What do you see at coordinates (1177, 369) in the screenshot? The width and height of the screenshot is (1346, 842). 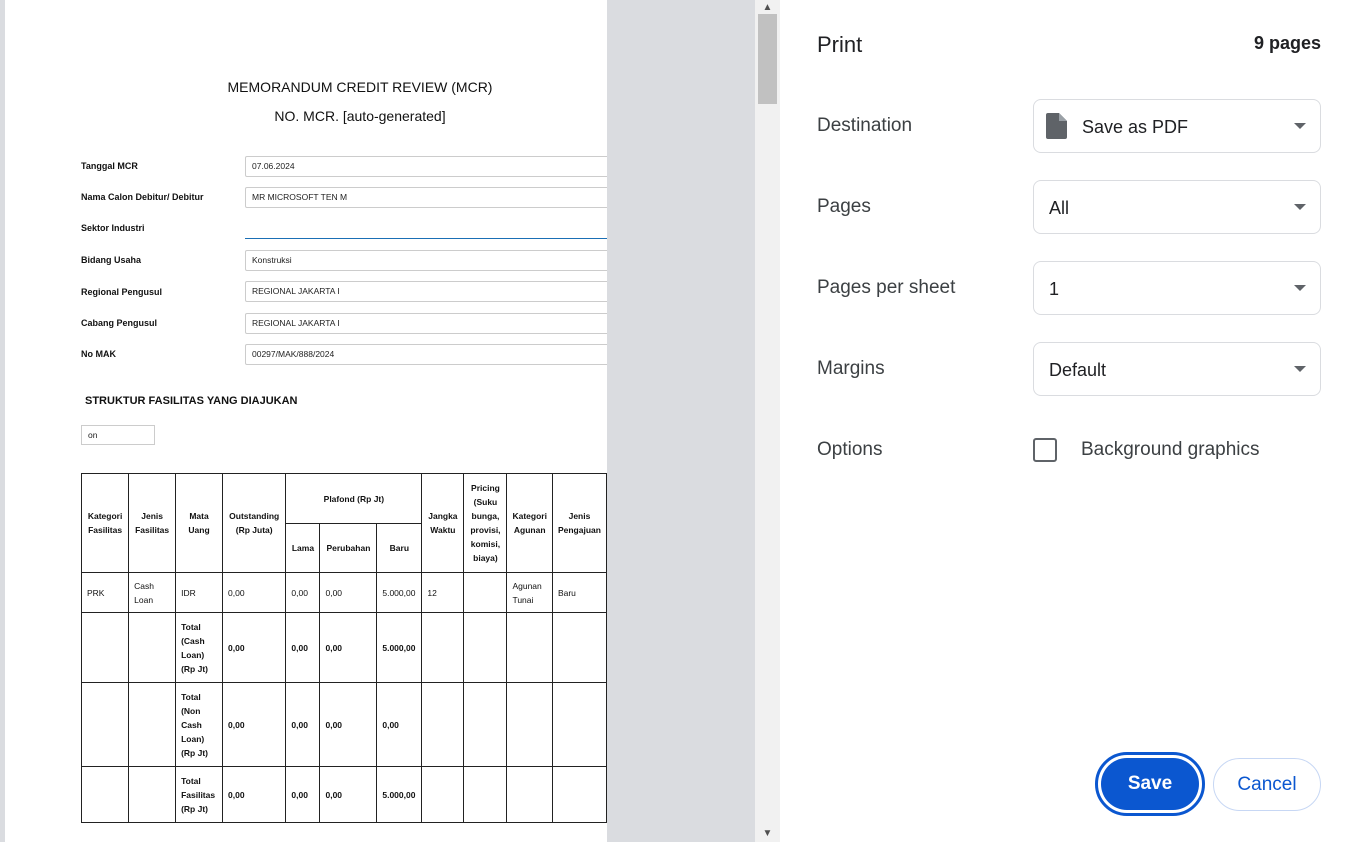 I see `margins-select: Default` at bounding box center [1177, 369].